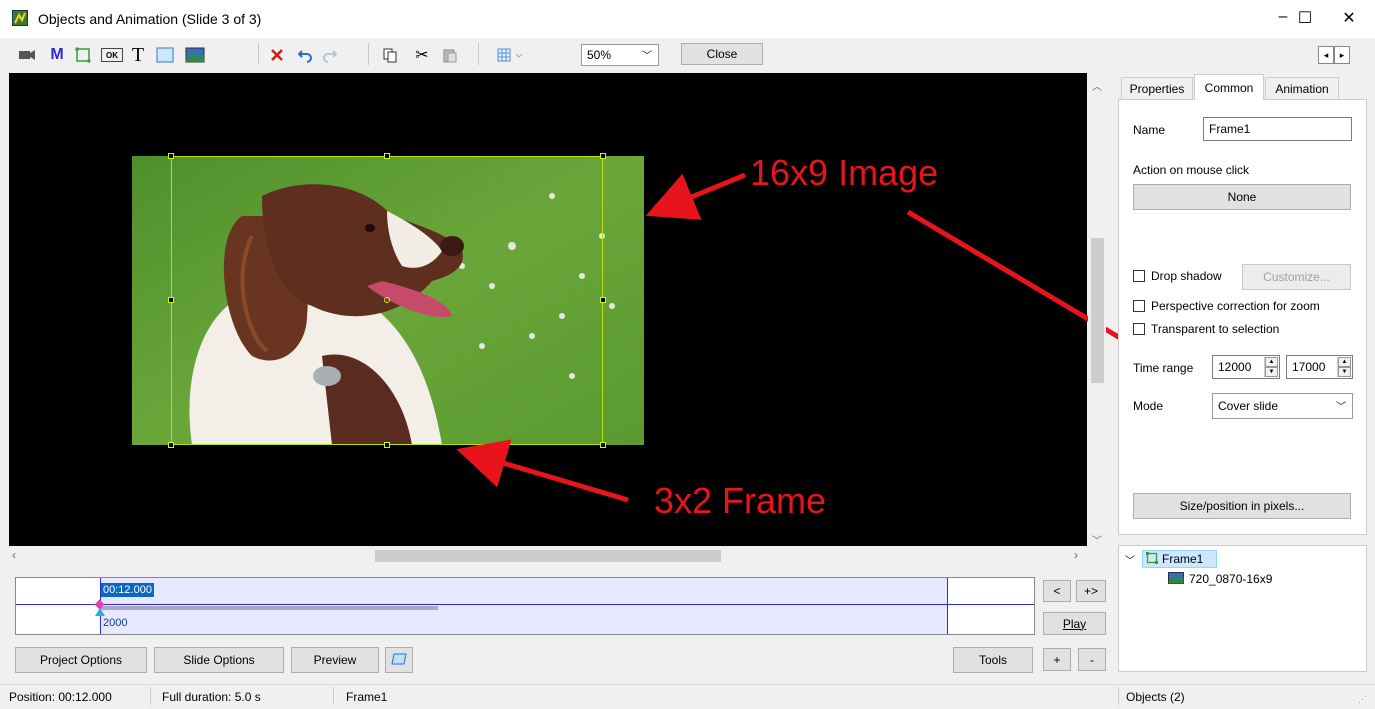 The width and height of the screenshot is (1375, 709). What do you see at coordinates (1157, 88) in the screenshot?
I see `tab-properties: Properties` at bounding box center [1157, 88].